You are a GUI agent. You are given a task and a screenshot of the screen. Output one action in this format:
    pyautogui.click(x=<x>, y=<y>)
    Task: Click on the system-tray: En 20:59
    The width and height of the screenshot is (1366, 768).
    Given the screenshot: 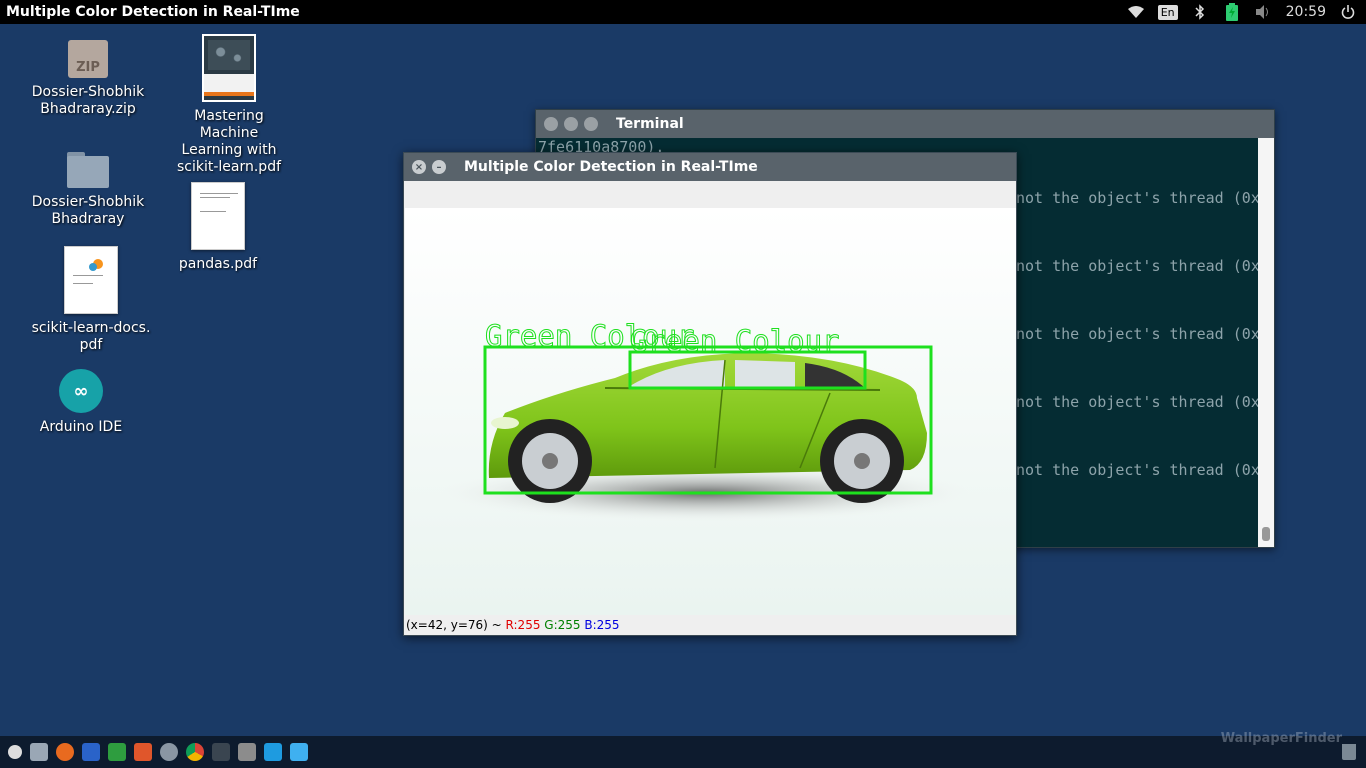 What is the action you would take?
    pyautogui.click(x=1242, y=12)
    